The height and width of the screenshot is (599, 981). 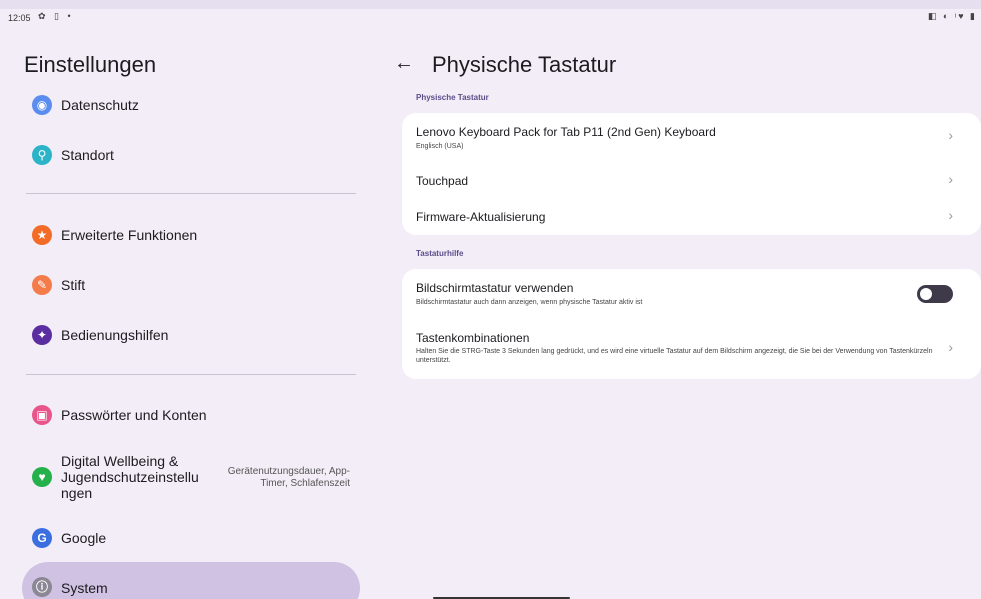 What do you see at coordinates (42, 587) in the screenshot?
I see `system-info-icon: ⓘ` at bounding box center [42, 587].